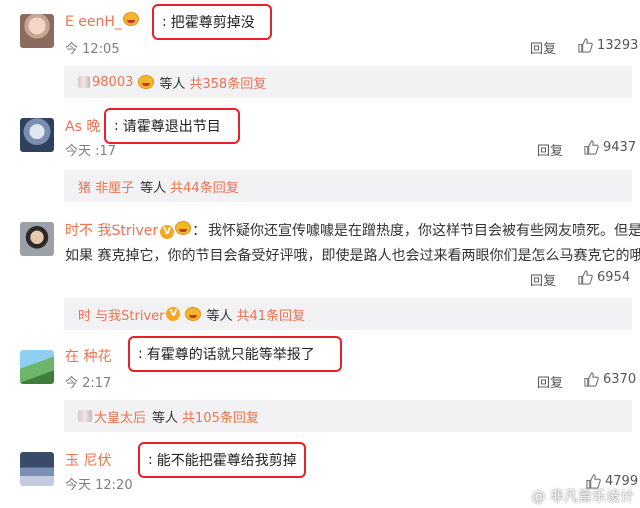 The height and width of the screenshot is (508, 640). I want to click on comment-text-highlight: : 有霍尊的话就只能等举报了, so click(235, 354).